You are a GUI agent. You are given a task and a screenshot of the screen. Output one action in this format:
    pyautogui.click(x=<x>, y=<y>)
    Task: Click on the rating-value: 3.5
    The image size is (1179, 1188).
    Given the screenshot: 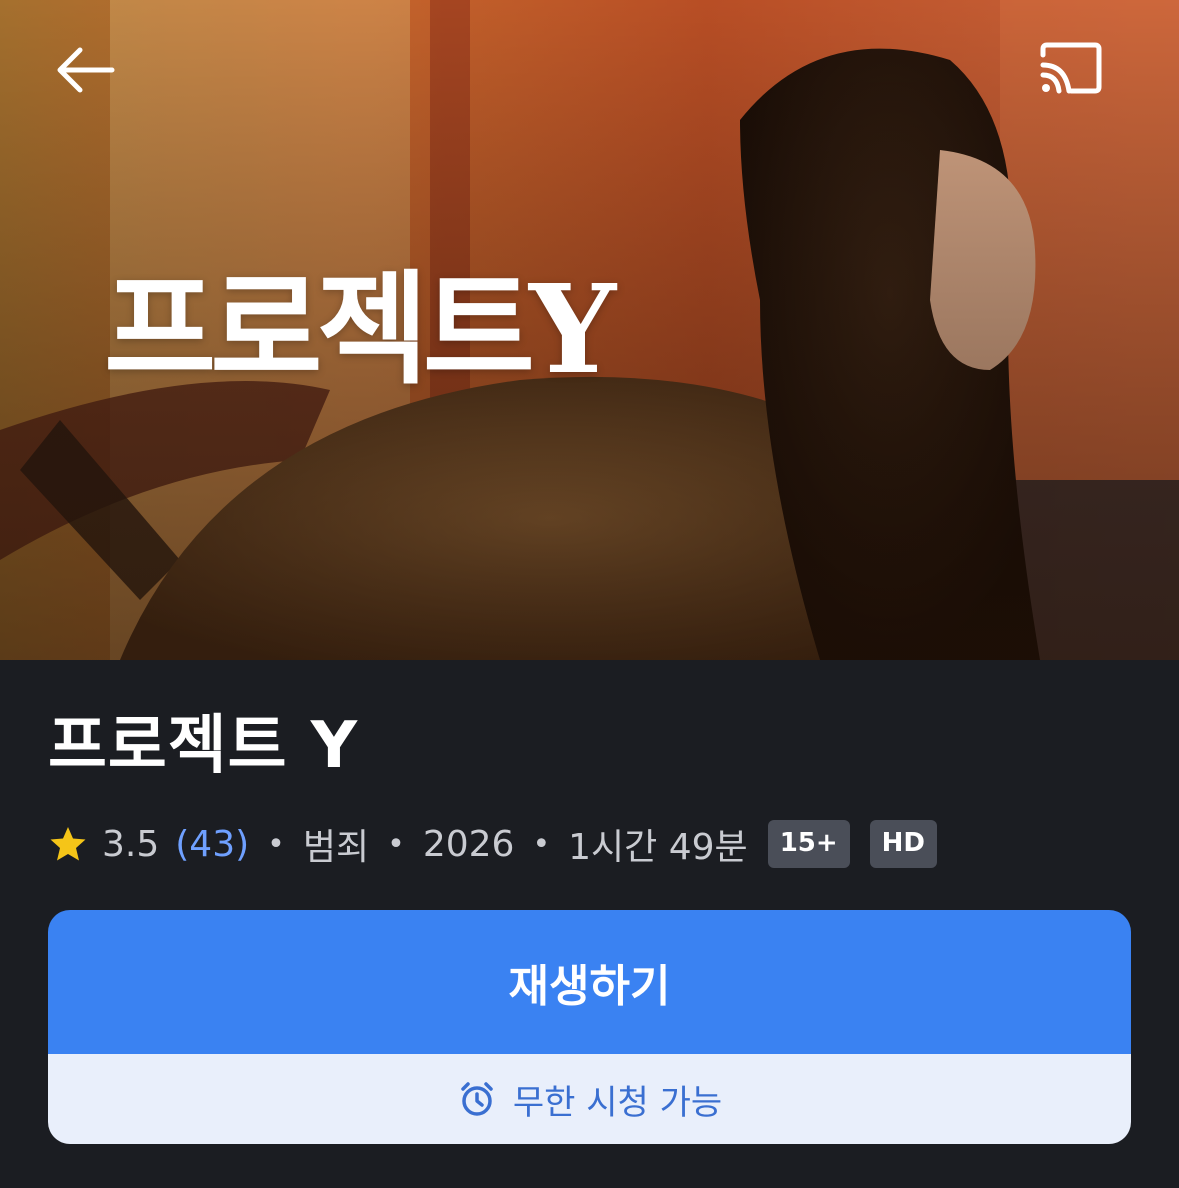 What is the action you would take?
    pyautogui.click(x=131, y=844)
    